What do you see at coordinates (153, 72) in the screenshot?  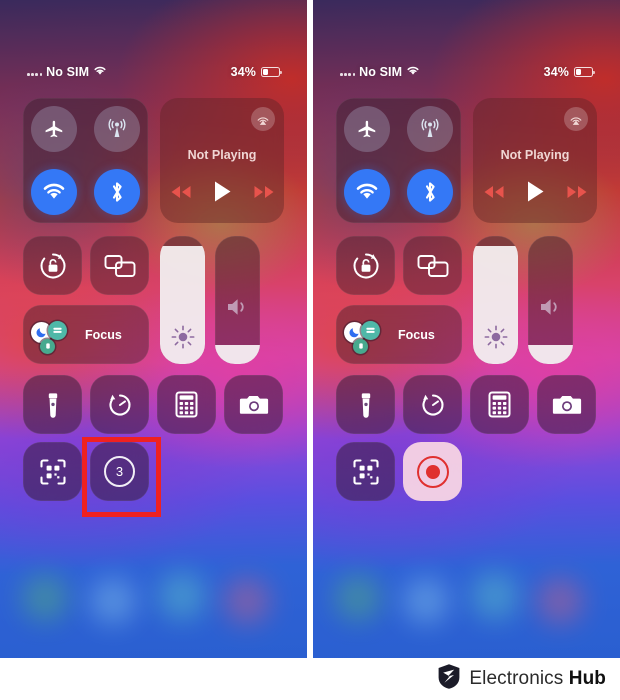 I see `status-bar: No SIM 34%` at bounding box center [153, 72].